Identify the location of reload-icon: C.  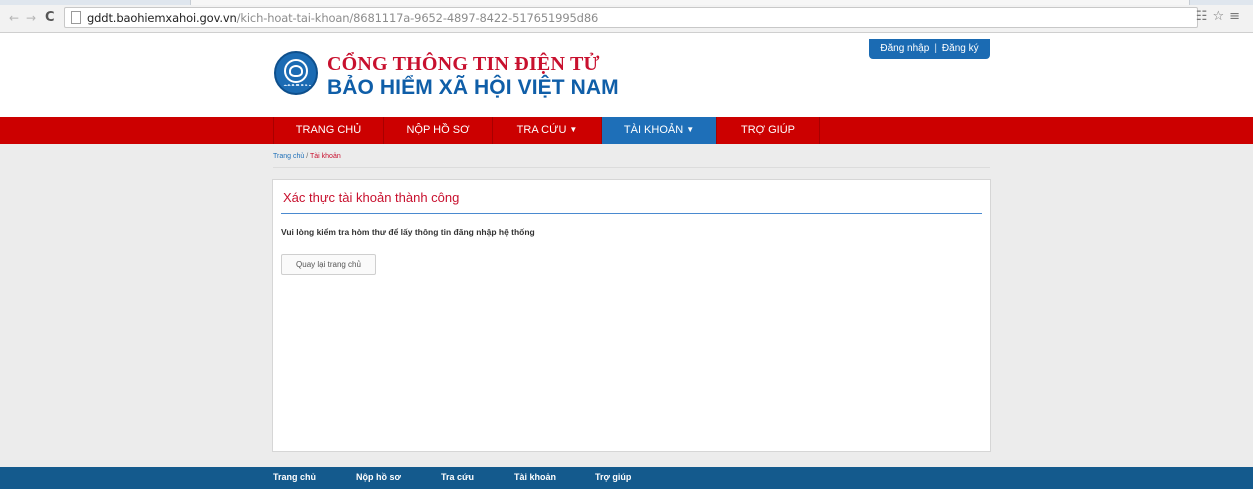
(50, 18).